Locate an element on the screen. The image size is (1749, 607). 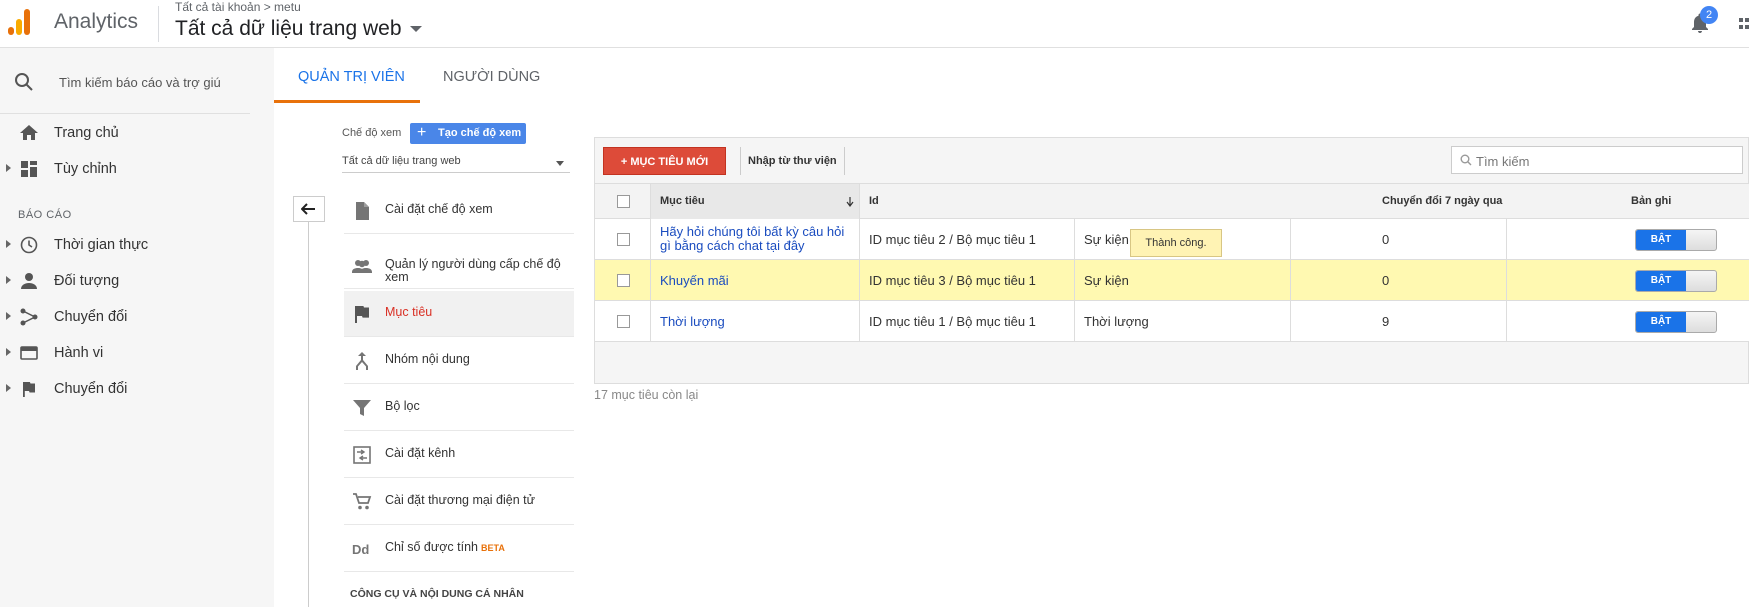
sidebar-item-conversions: Chuyển đổi is located at coordinates (125, 389).